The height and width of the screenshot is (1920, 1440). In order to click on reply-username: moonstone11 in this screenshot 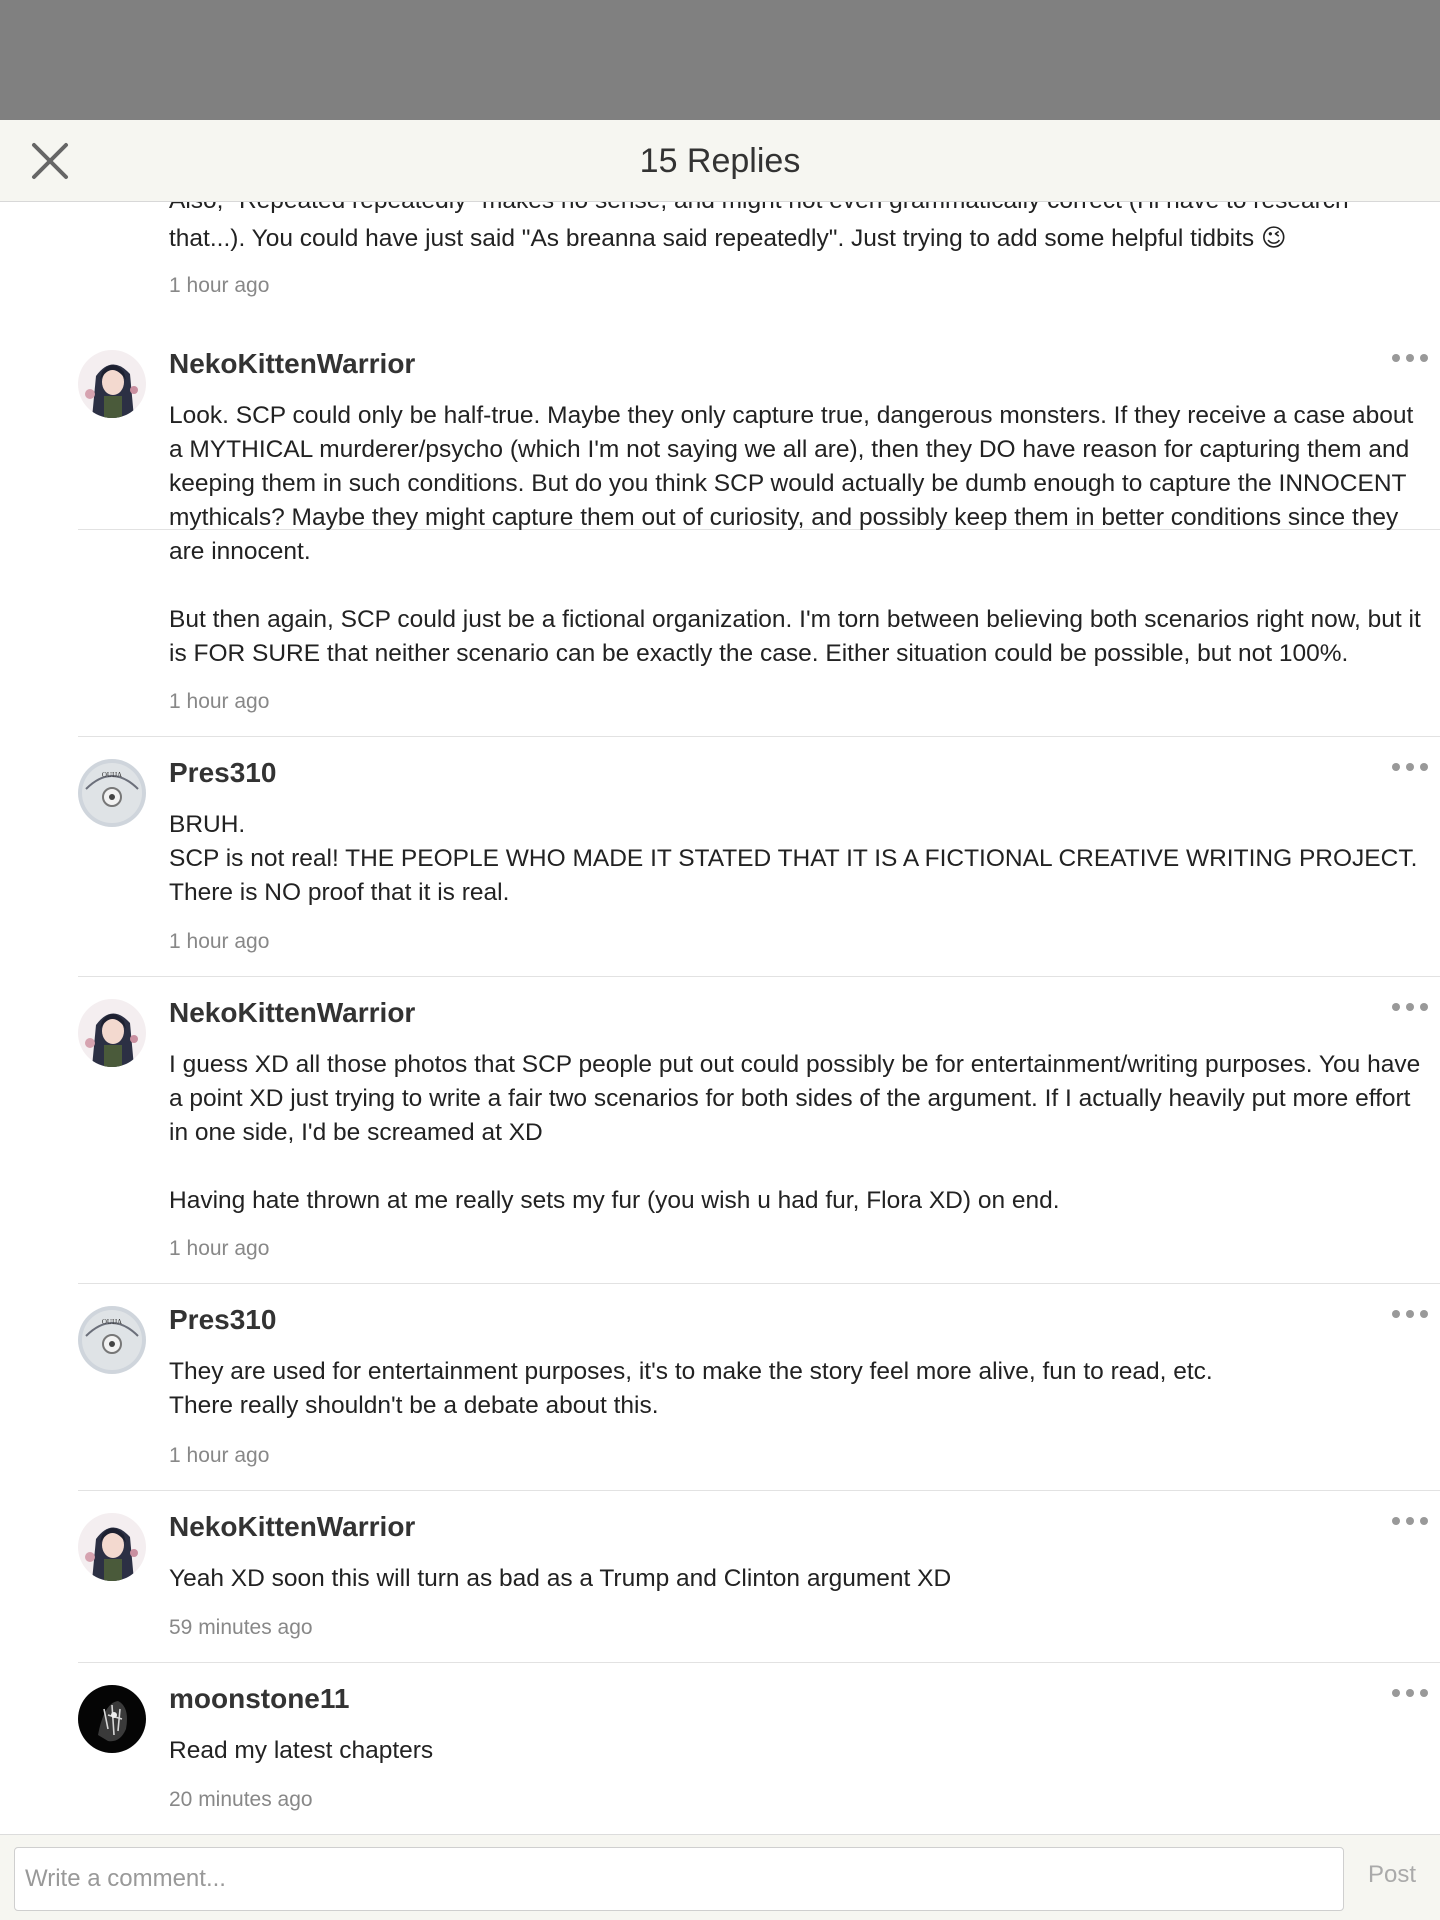, I will do `click(259, 1699)`.